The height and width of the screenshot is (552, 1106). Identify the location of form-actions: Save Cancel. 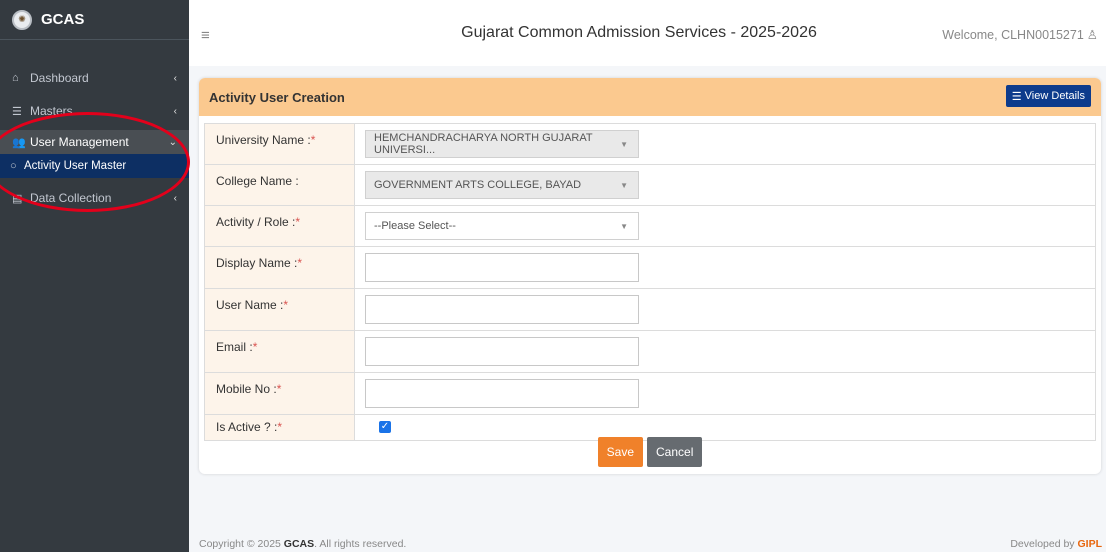
(650, 452).